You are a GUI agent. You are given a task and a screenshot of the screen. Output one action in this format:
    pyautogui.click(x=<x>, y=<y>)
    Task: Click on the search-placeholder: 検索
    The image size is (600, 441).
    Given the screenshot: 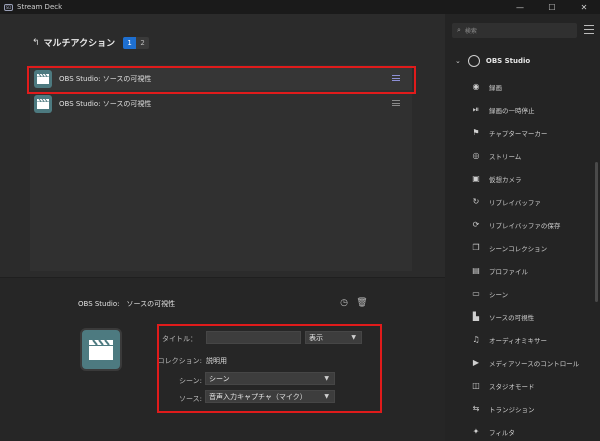 What is the action you would take?
    pyautogui.click(x=470, y=31)
    